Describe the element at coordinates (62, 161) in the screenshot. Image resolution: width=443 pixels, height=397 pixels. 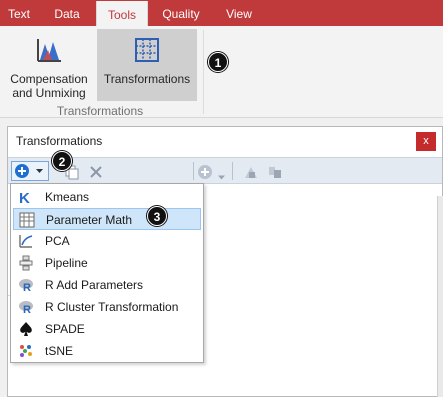
I see `callout-2: 2` at that location.